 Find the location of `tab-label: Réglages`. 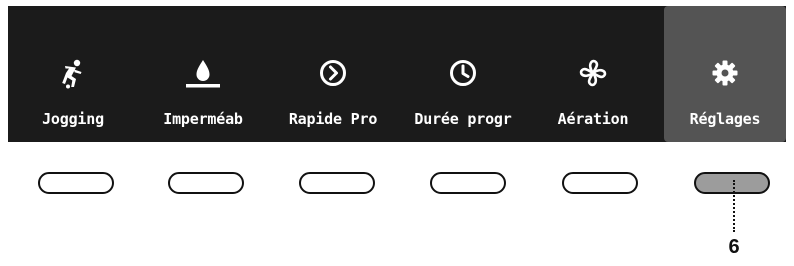

tab-label: Réglages is located at coordinates (725, 119).